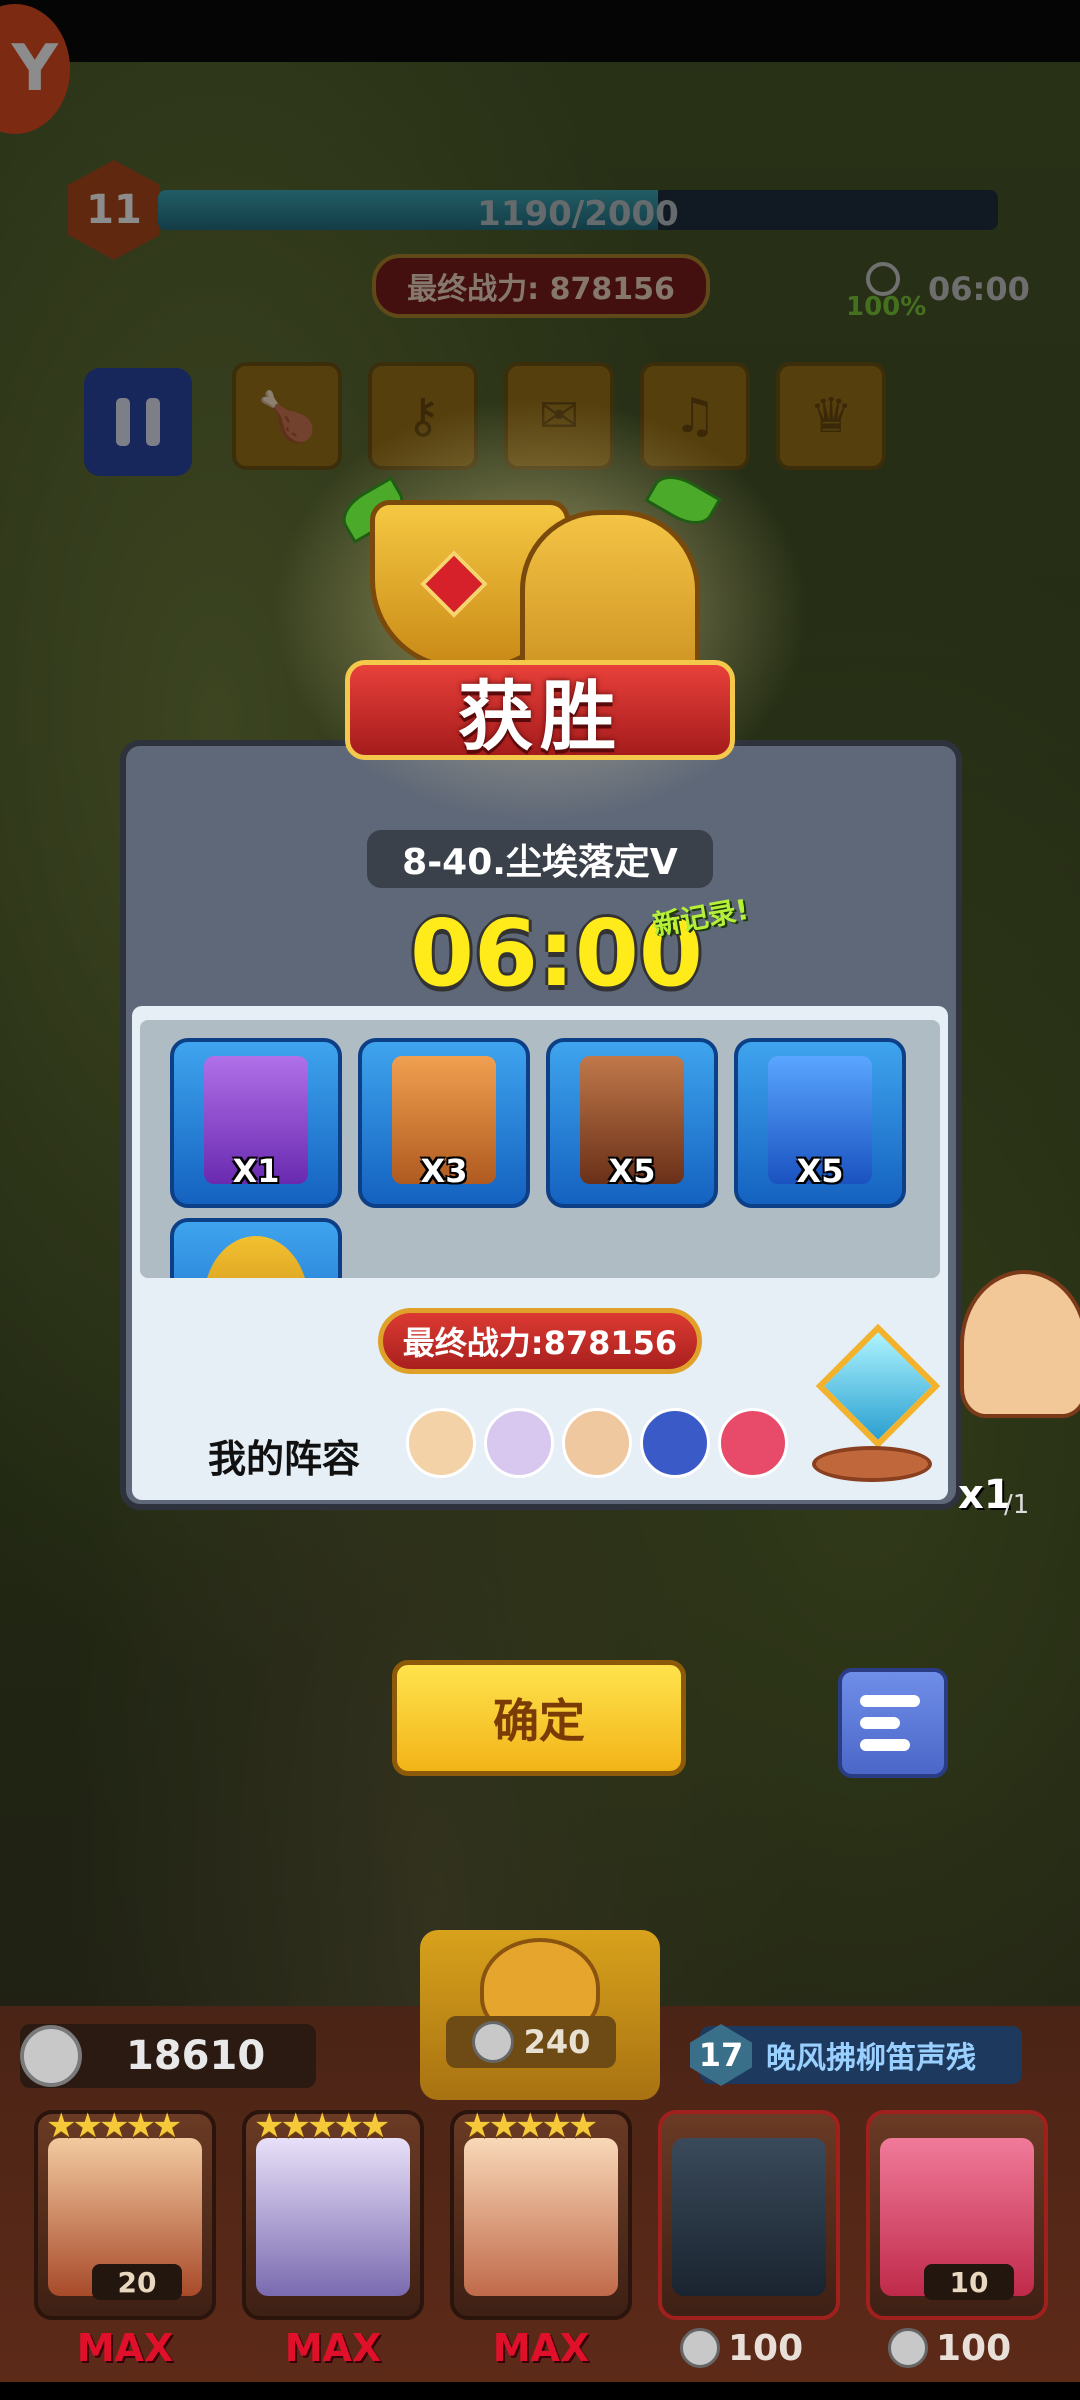 The width and height of the screenshot is (1080, 2400). What do you see at coordinates (540, 1149) in the screenshot?
I see `reward-list: X1 X3 X5 X5` at bounding box center [540, 1149].